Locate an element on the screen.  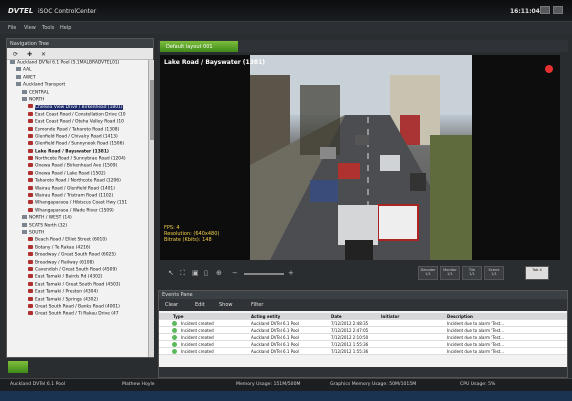
tree-folder-item: SOUTH is located at coordinates (77, 233).